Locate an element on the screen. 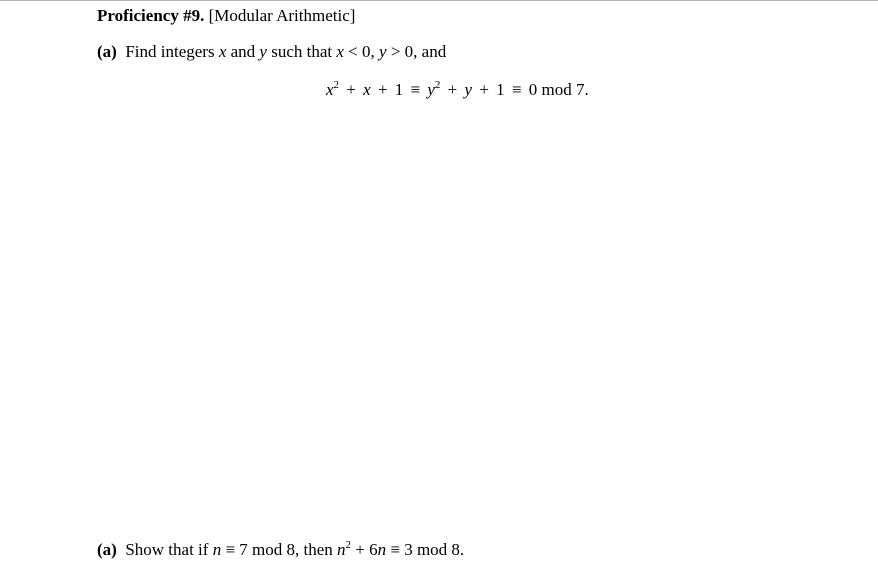  top-border is located at coordinates (439, 0).